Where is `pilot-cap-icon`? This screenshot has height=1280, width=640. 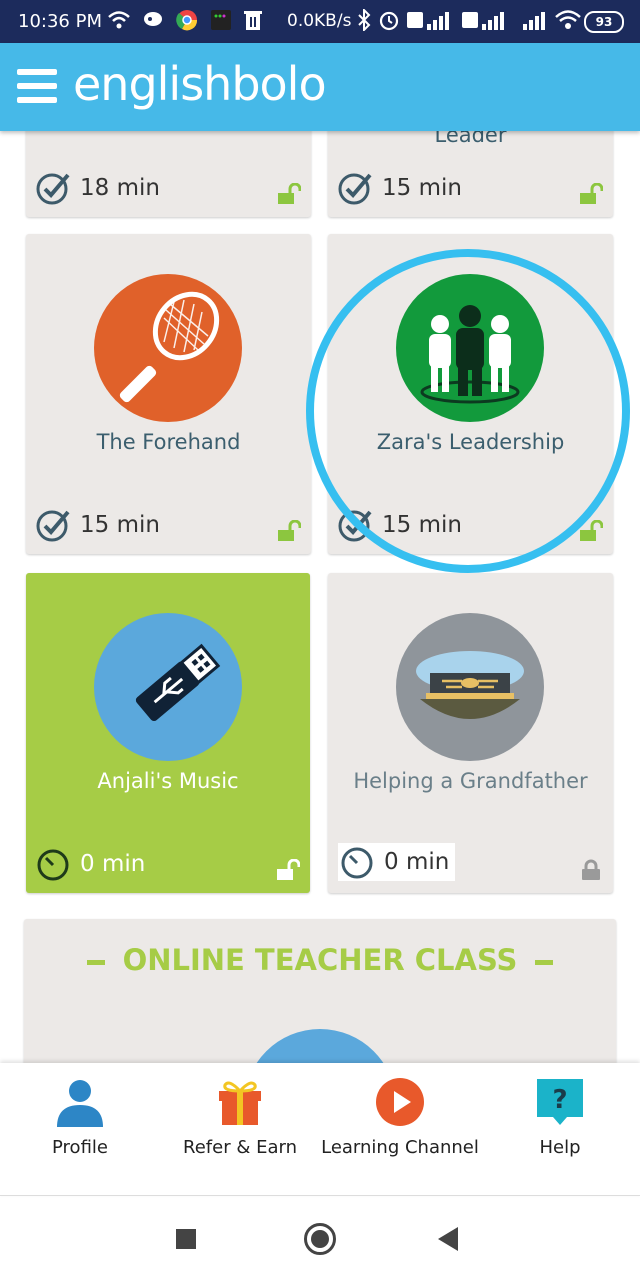 pilot-cap-icon is located at coordinates (470, 685).